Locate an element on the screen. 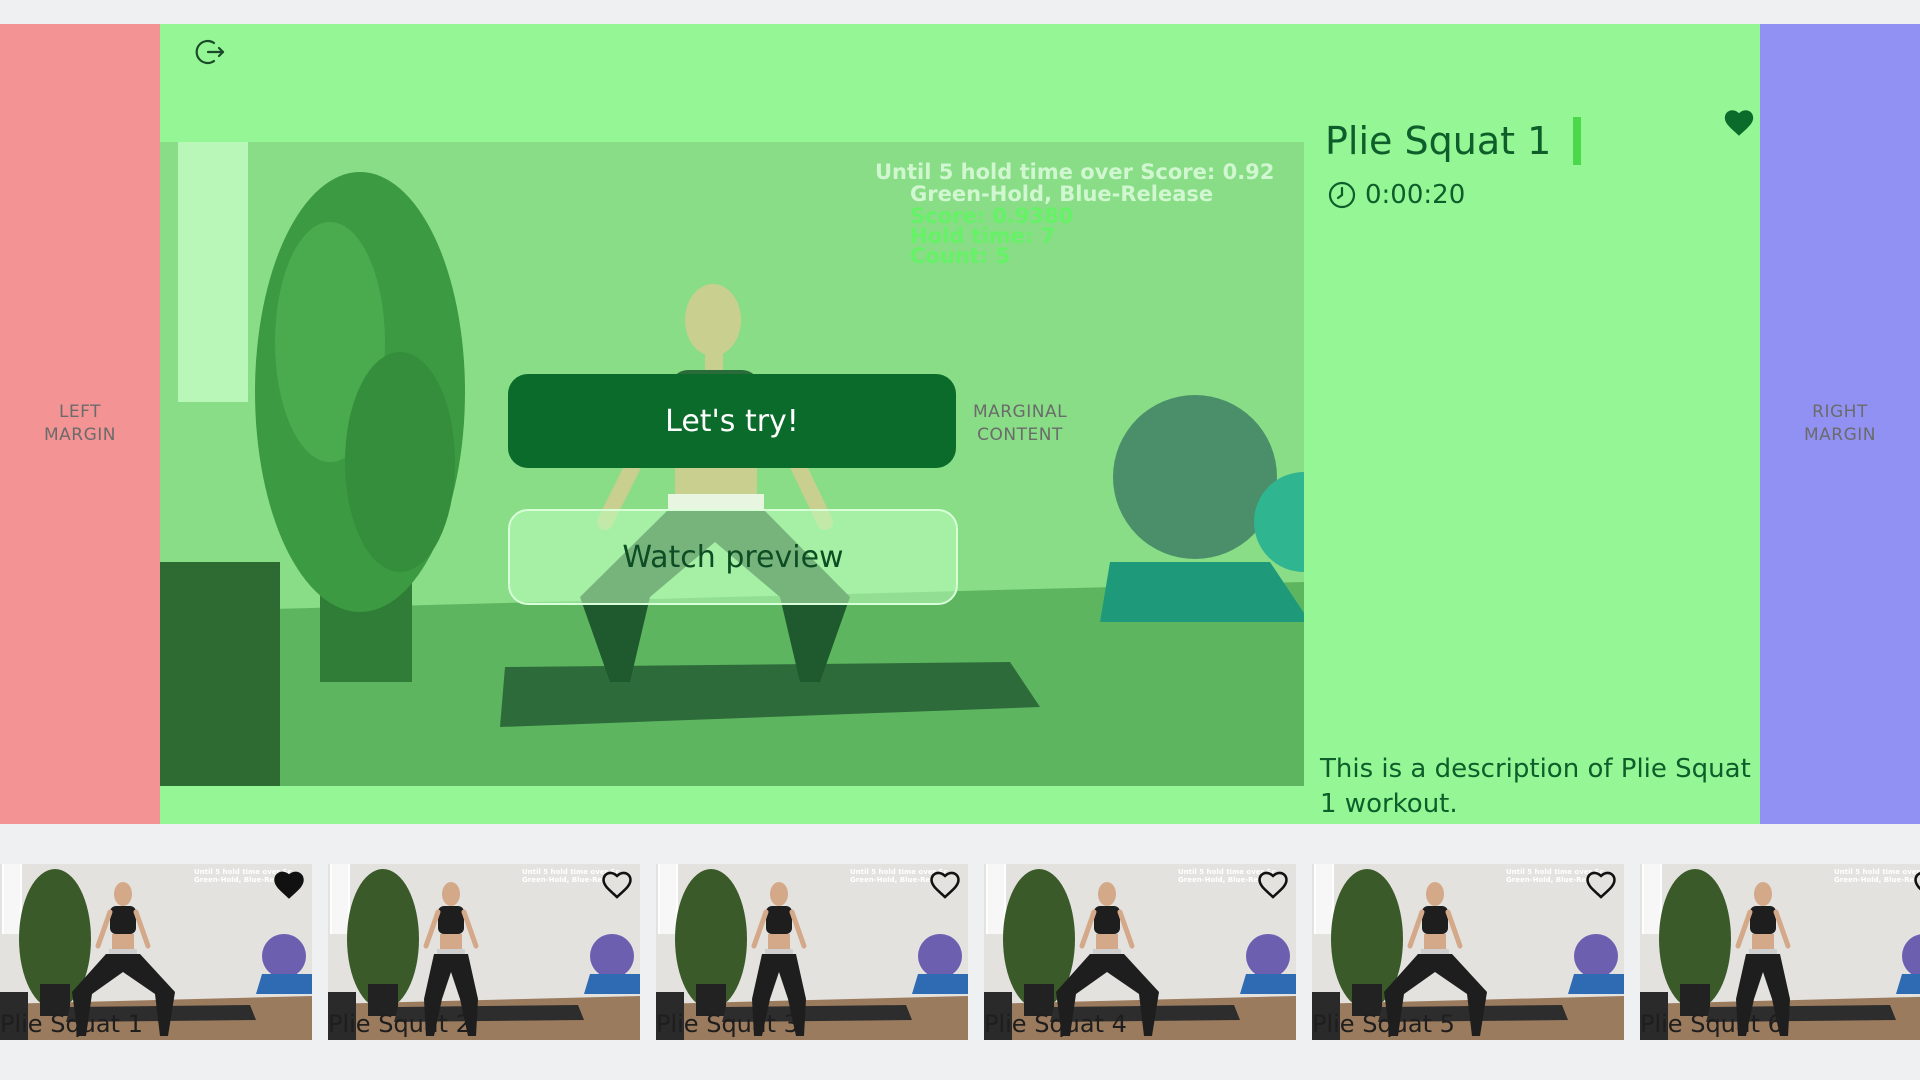 This screenshot has height=1080, width=1920. video-overlay-count: Count: 5 is located at coordinates (960, 256).